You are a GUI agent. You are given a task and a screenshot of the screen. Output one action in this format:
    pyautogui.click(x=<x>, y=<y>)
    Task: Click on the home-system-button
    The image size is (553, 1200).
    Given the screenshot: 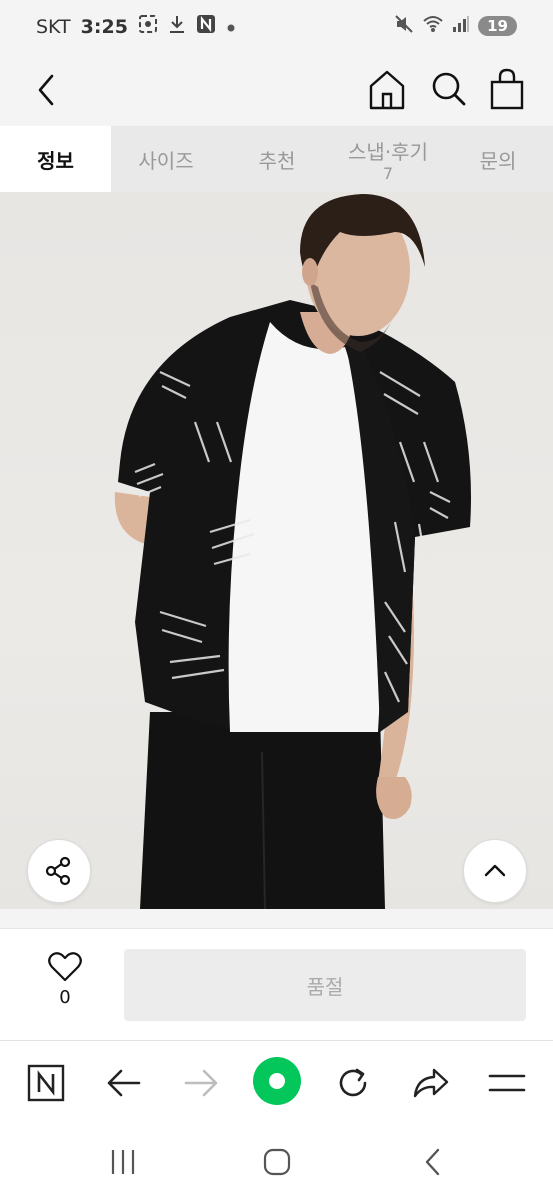 What is the action you would take?
    pyautogui.click(x=277, y=1162)
    